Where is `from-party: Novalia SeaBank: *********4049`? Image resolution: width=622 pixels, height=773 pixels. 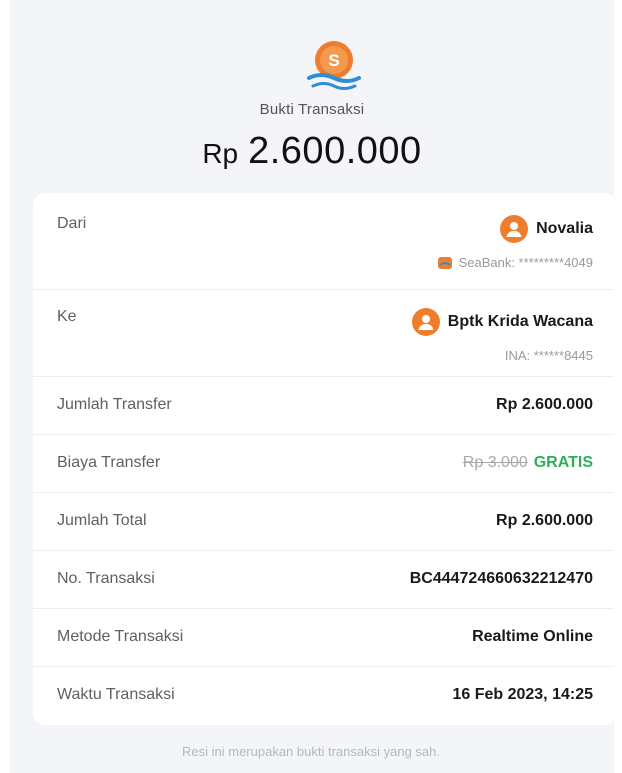
from-party: Novalia SeaBank: *********4049 is located at coordinates (515, 242).